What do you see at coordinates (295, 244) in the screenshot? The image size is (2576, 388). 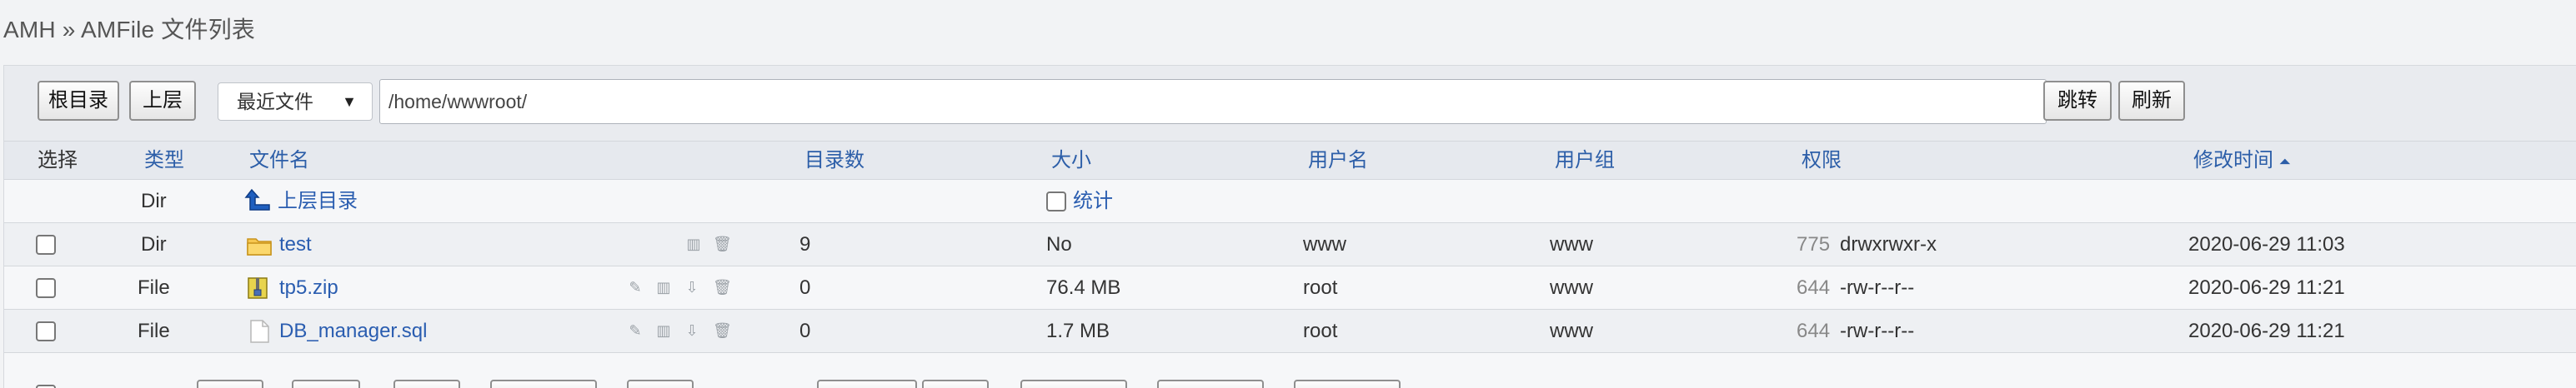 I see `file-name-link: test` at bounding box center [295, 244].